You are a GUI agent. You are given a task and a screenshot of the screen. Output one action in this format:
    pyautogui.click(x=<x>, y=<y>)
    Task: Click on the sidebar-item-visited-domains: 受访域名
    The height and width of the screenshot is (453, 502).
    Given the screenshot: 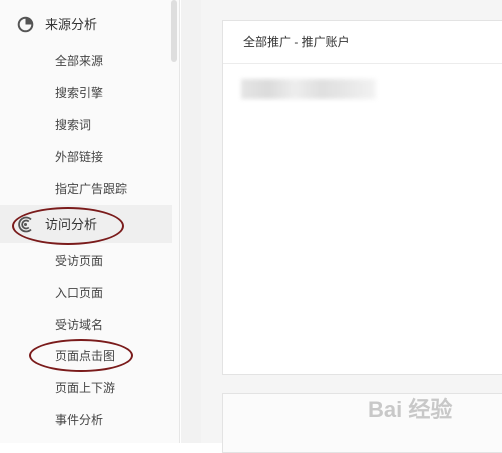 What is the action you would take?
    pyautogui.click(x=79, y=325)
    